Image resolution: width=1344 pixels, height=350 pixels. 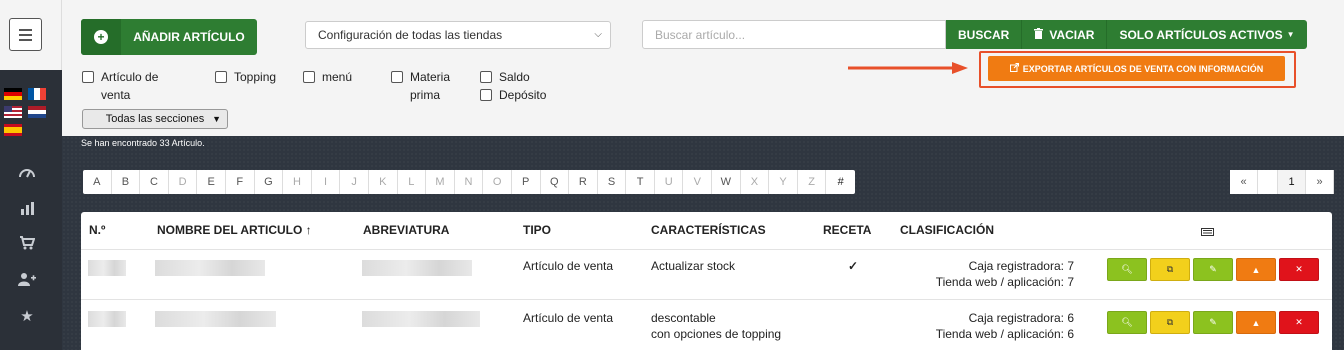 I want to click on sidebar-header, so click(x=31, y=35).